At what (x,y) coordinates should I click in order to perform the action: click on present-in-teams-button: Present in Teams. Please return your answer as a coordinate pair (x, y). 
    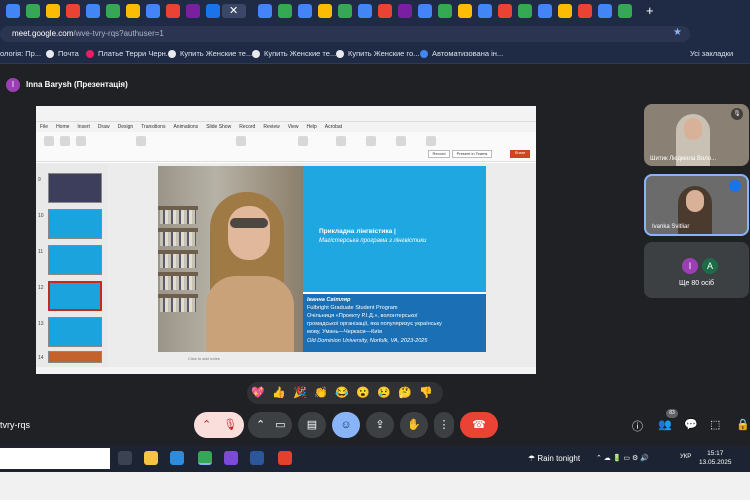
    Looking at the image, I should click on (472, 154).